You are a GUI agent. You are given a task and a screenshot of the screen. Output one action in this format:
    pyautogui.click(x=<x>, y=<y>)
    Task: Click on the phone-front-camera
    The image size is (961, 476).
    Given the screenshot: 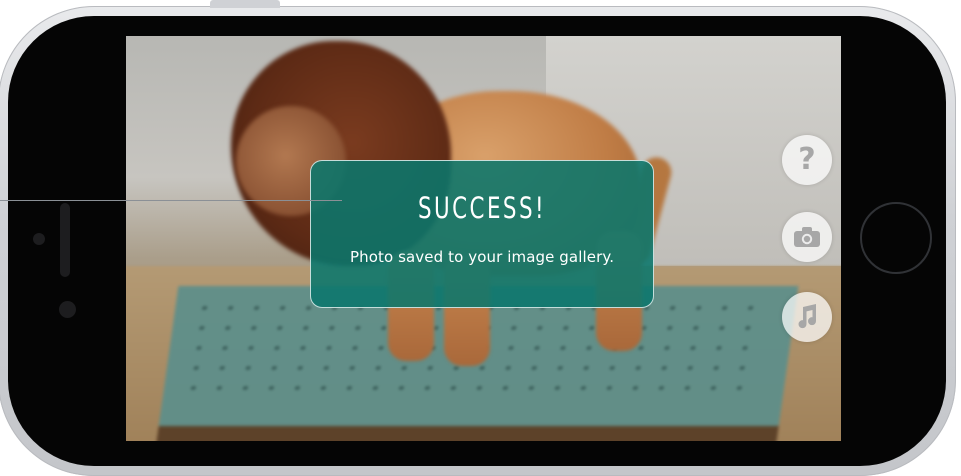 What is the action you would take?
    pyautogui.click(x=67, y=309)
    